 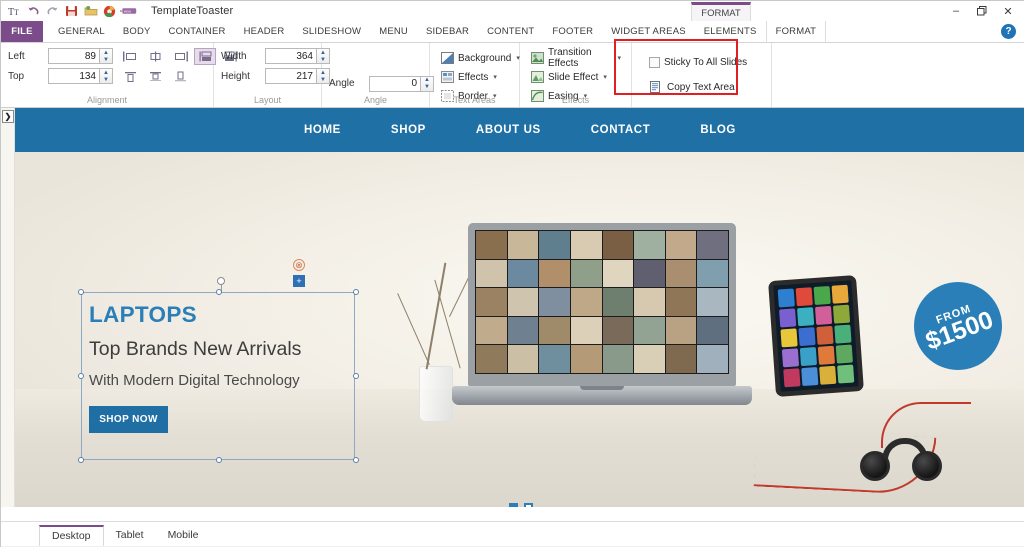 I want to click on tab-content: CONTENT, so click(x=510, y=31).